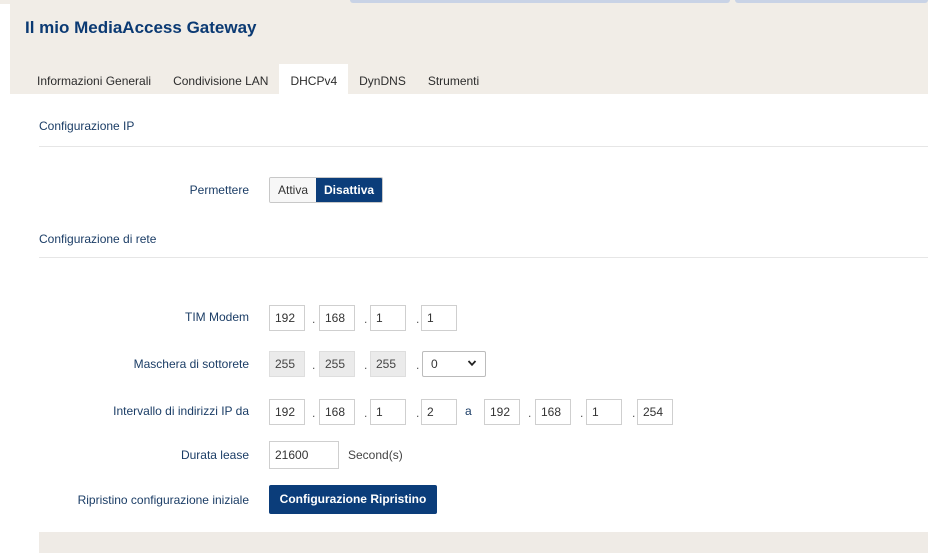  Describe the element at coordinates (287, 364) in the screenshot. I see `subnet-octet-1: 255` at that location.